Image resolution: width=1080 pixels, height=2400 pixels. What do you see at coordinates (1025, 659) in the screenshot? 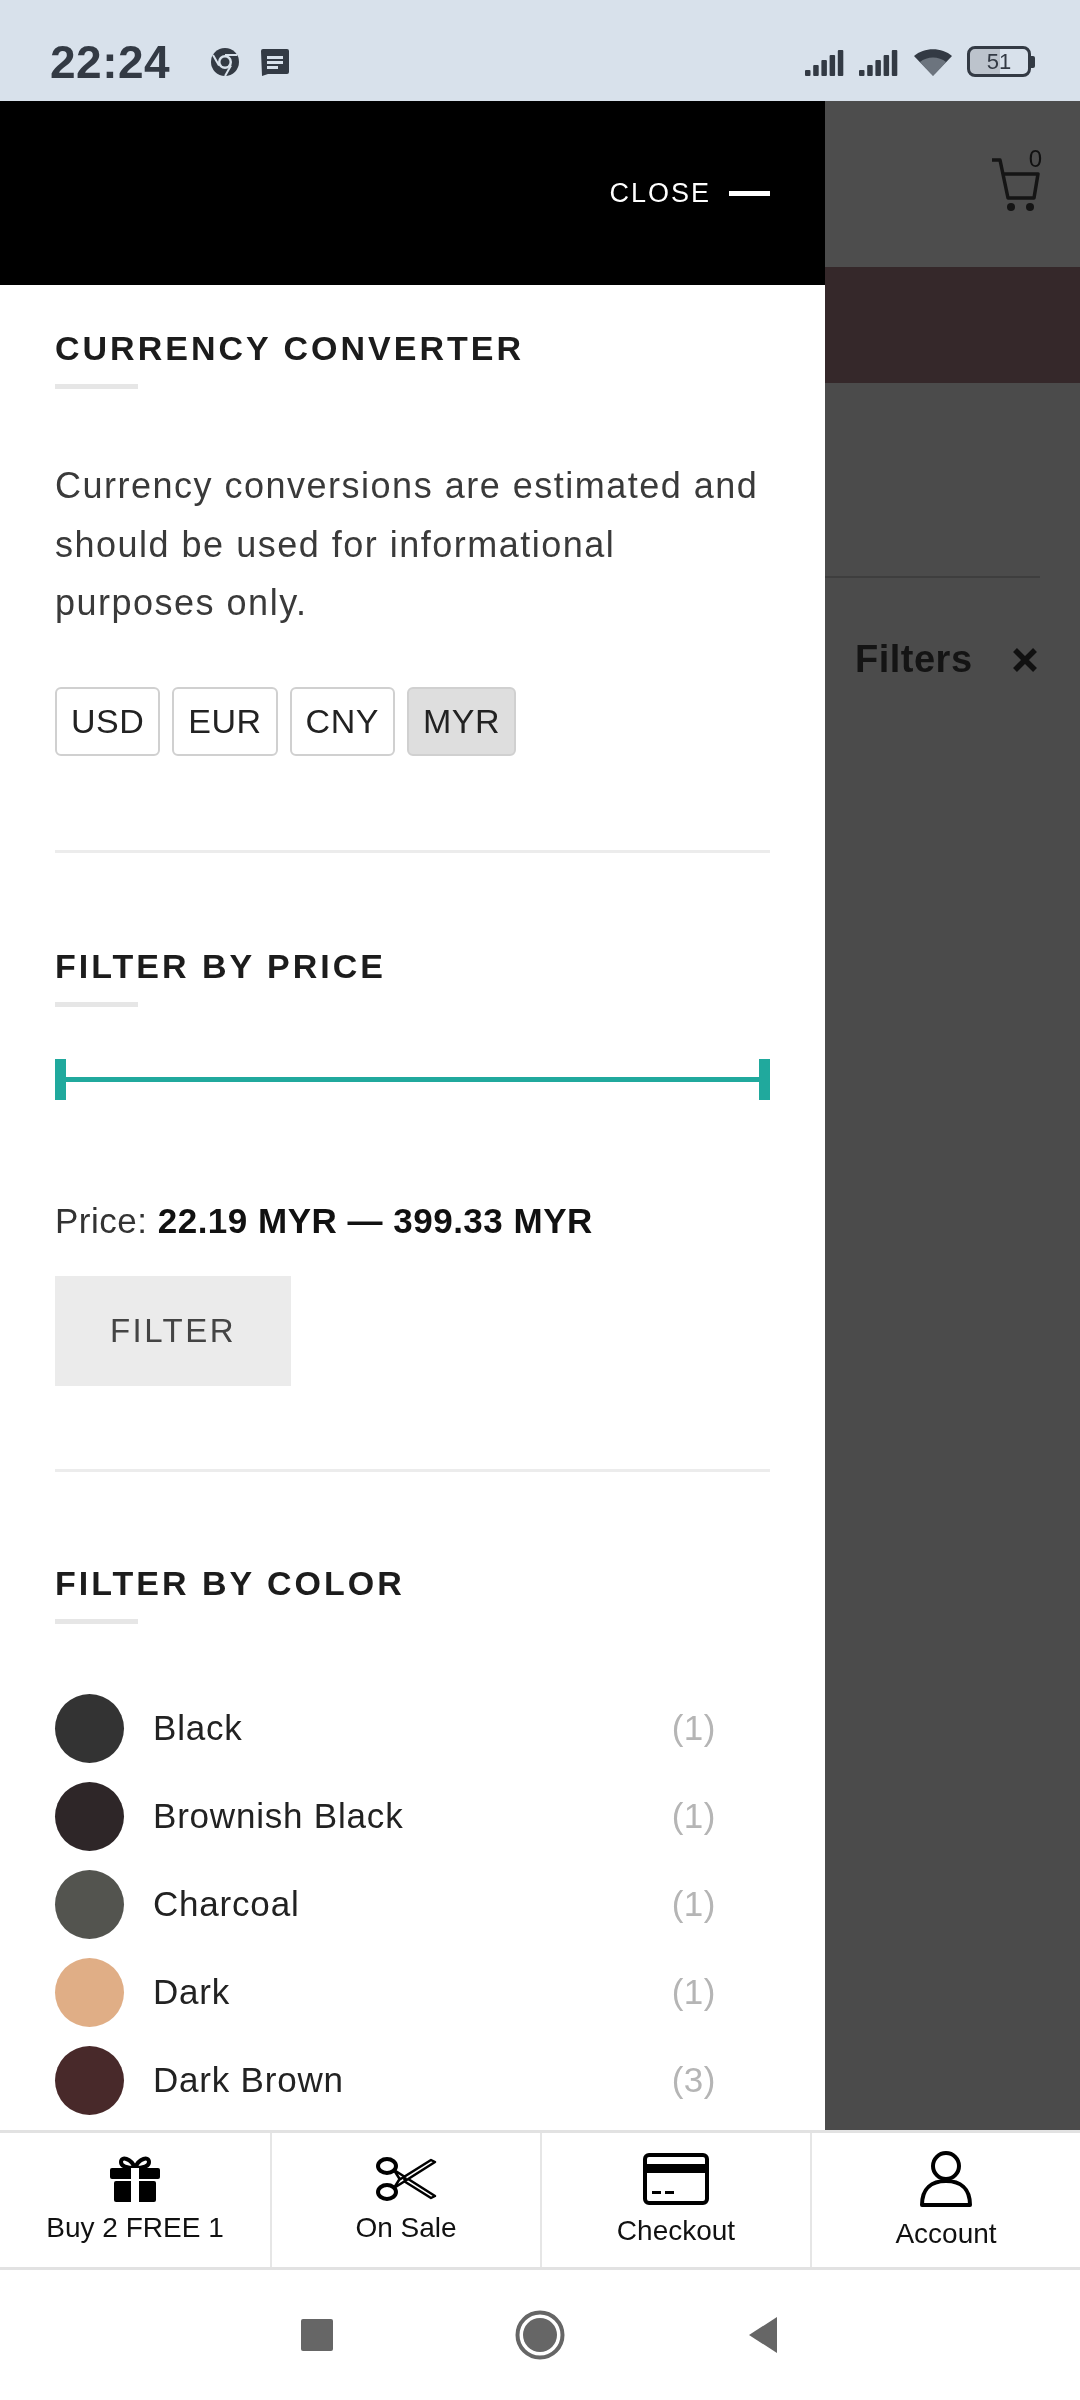
I see `close-icon` at bounding box center [1025, 659].